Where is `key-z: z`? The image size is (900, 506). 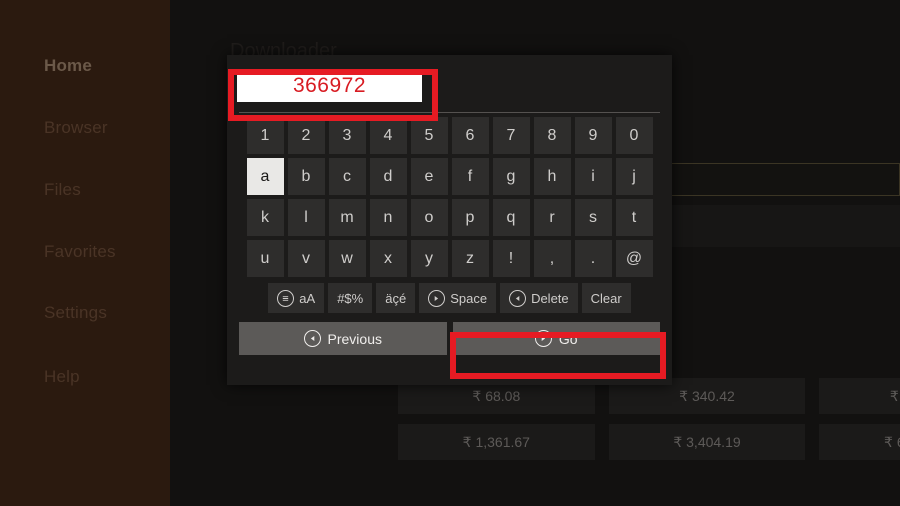
key-z: z is located at coordinates (470, 258).